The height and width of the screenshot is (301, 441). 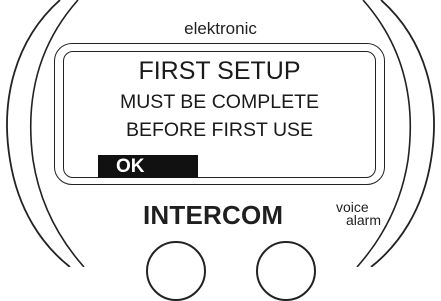 What do you see at coordinates (213, 215) in the screenshot?
I see `brand-name: INTERCOM` at bounding box center [213, 215].